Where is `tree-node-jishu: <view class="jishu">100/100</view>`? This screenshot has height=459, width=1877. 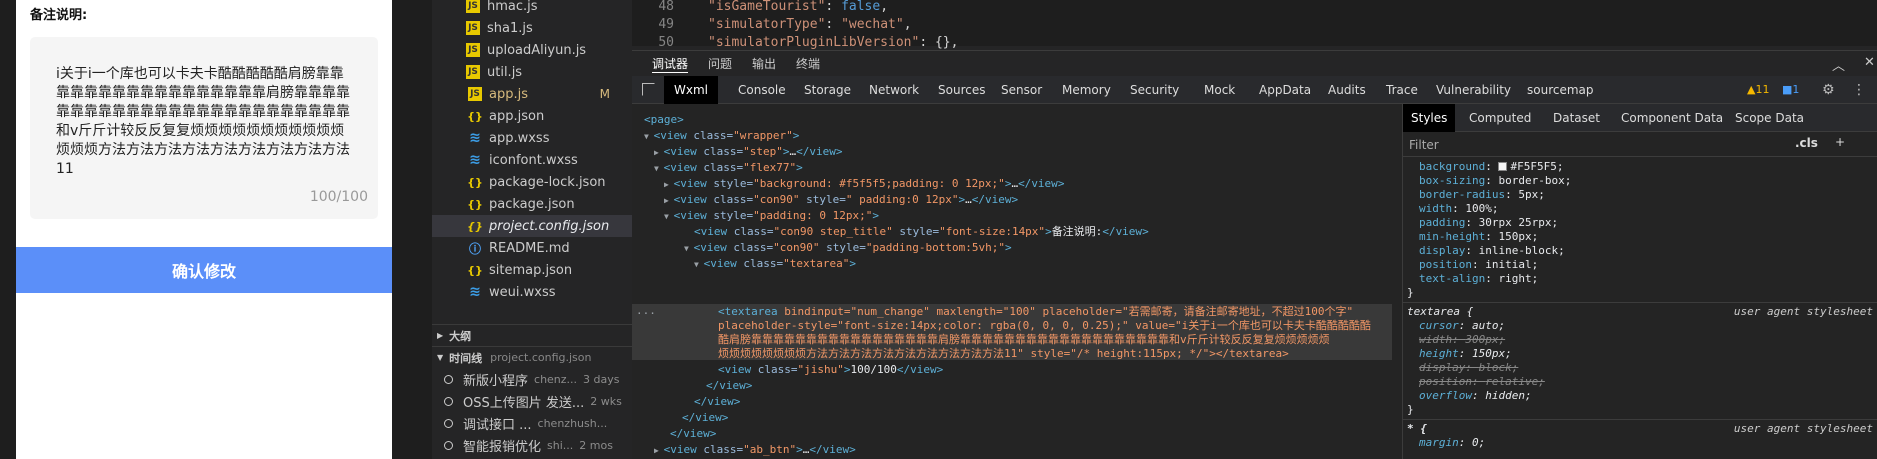 tree-node-jishu: <view class="jishu">100/100</view> is located at coordinates (830, 370).